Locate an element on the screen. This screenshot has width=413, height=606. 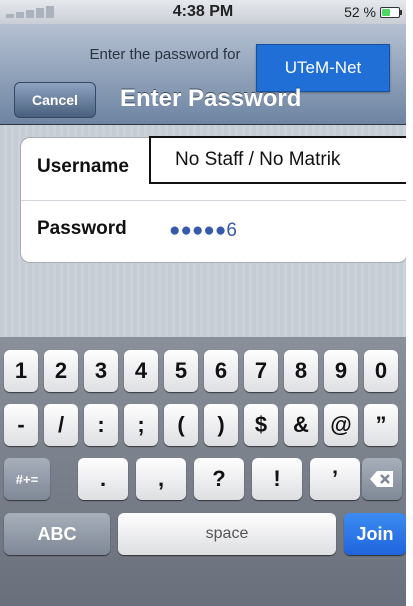
key-7: 7 is located at coordinates (261, 371).